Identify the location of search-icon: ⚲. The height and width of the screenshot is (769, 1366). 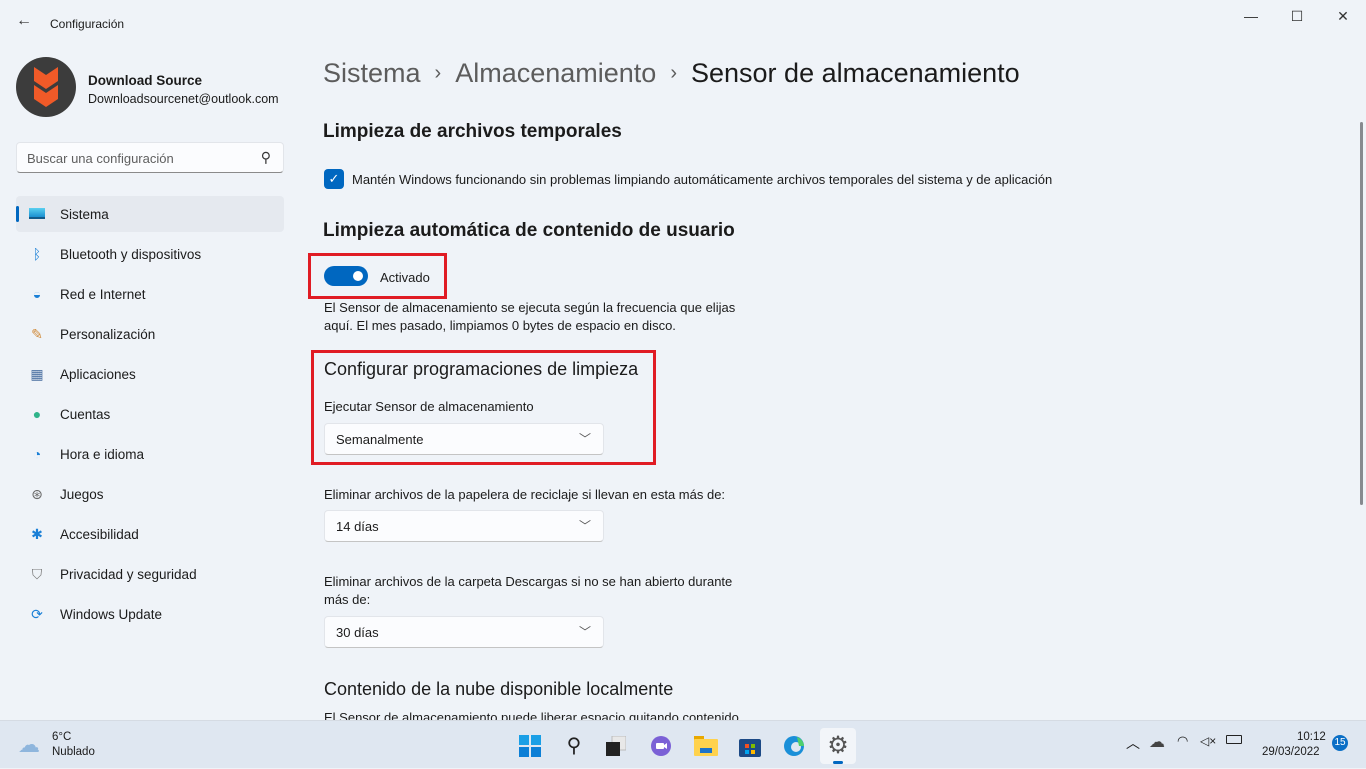
(265, 157).